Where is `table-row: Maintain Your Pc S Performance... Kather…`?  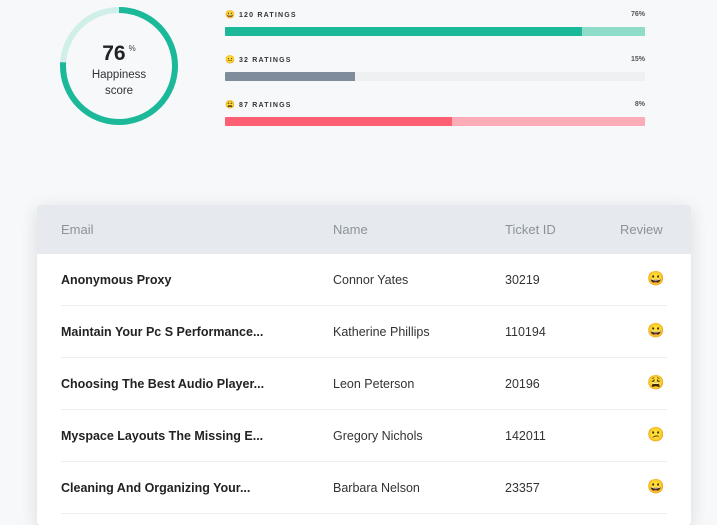 table-row: Maintain Your Pc S Performance... Kather… is located at coordinates (364, 332).